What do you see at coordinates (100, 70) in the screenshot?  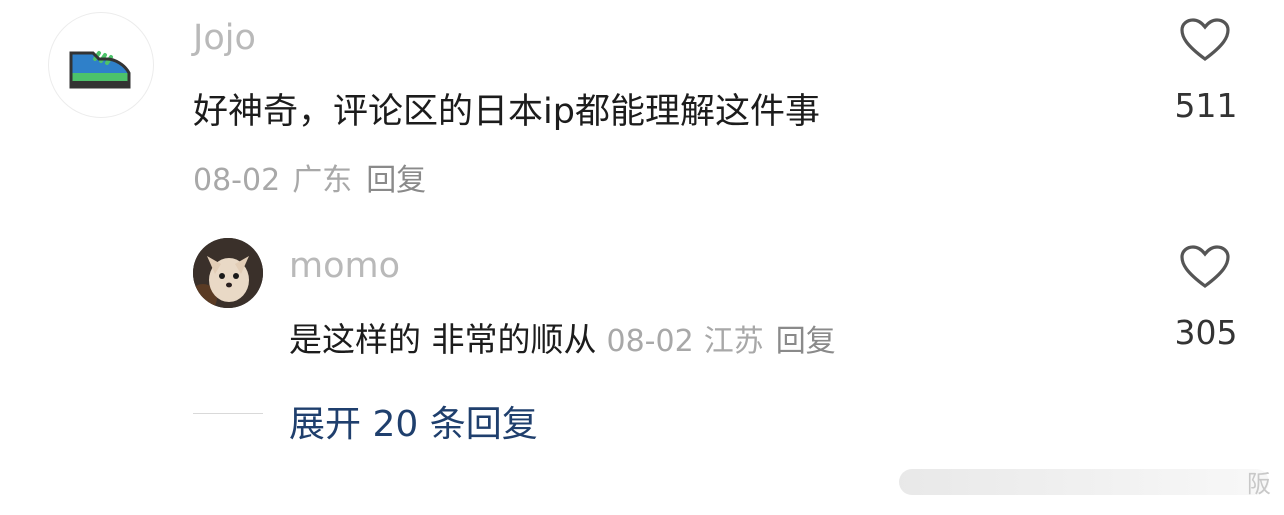 I see `sneaker-icon` at bounding box center [100, 70].